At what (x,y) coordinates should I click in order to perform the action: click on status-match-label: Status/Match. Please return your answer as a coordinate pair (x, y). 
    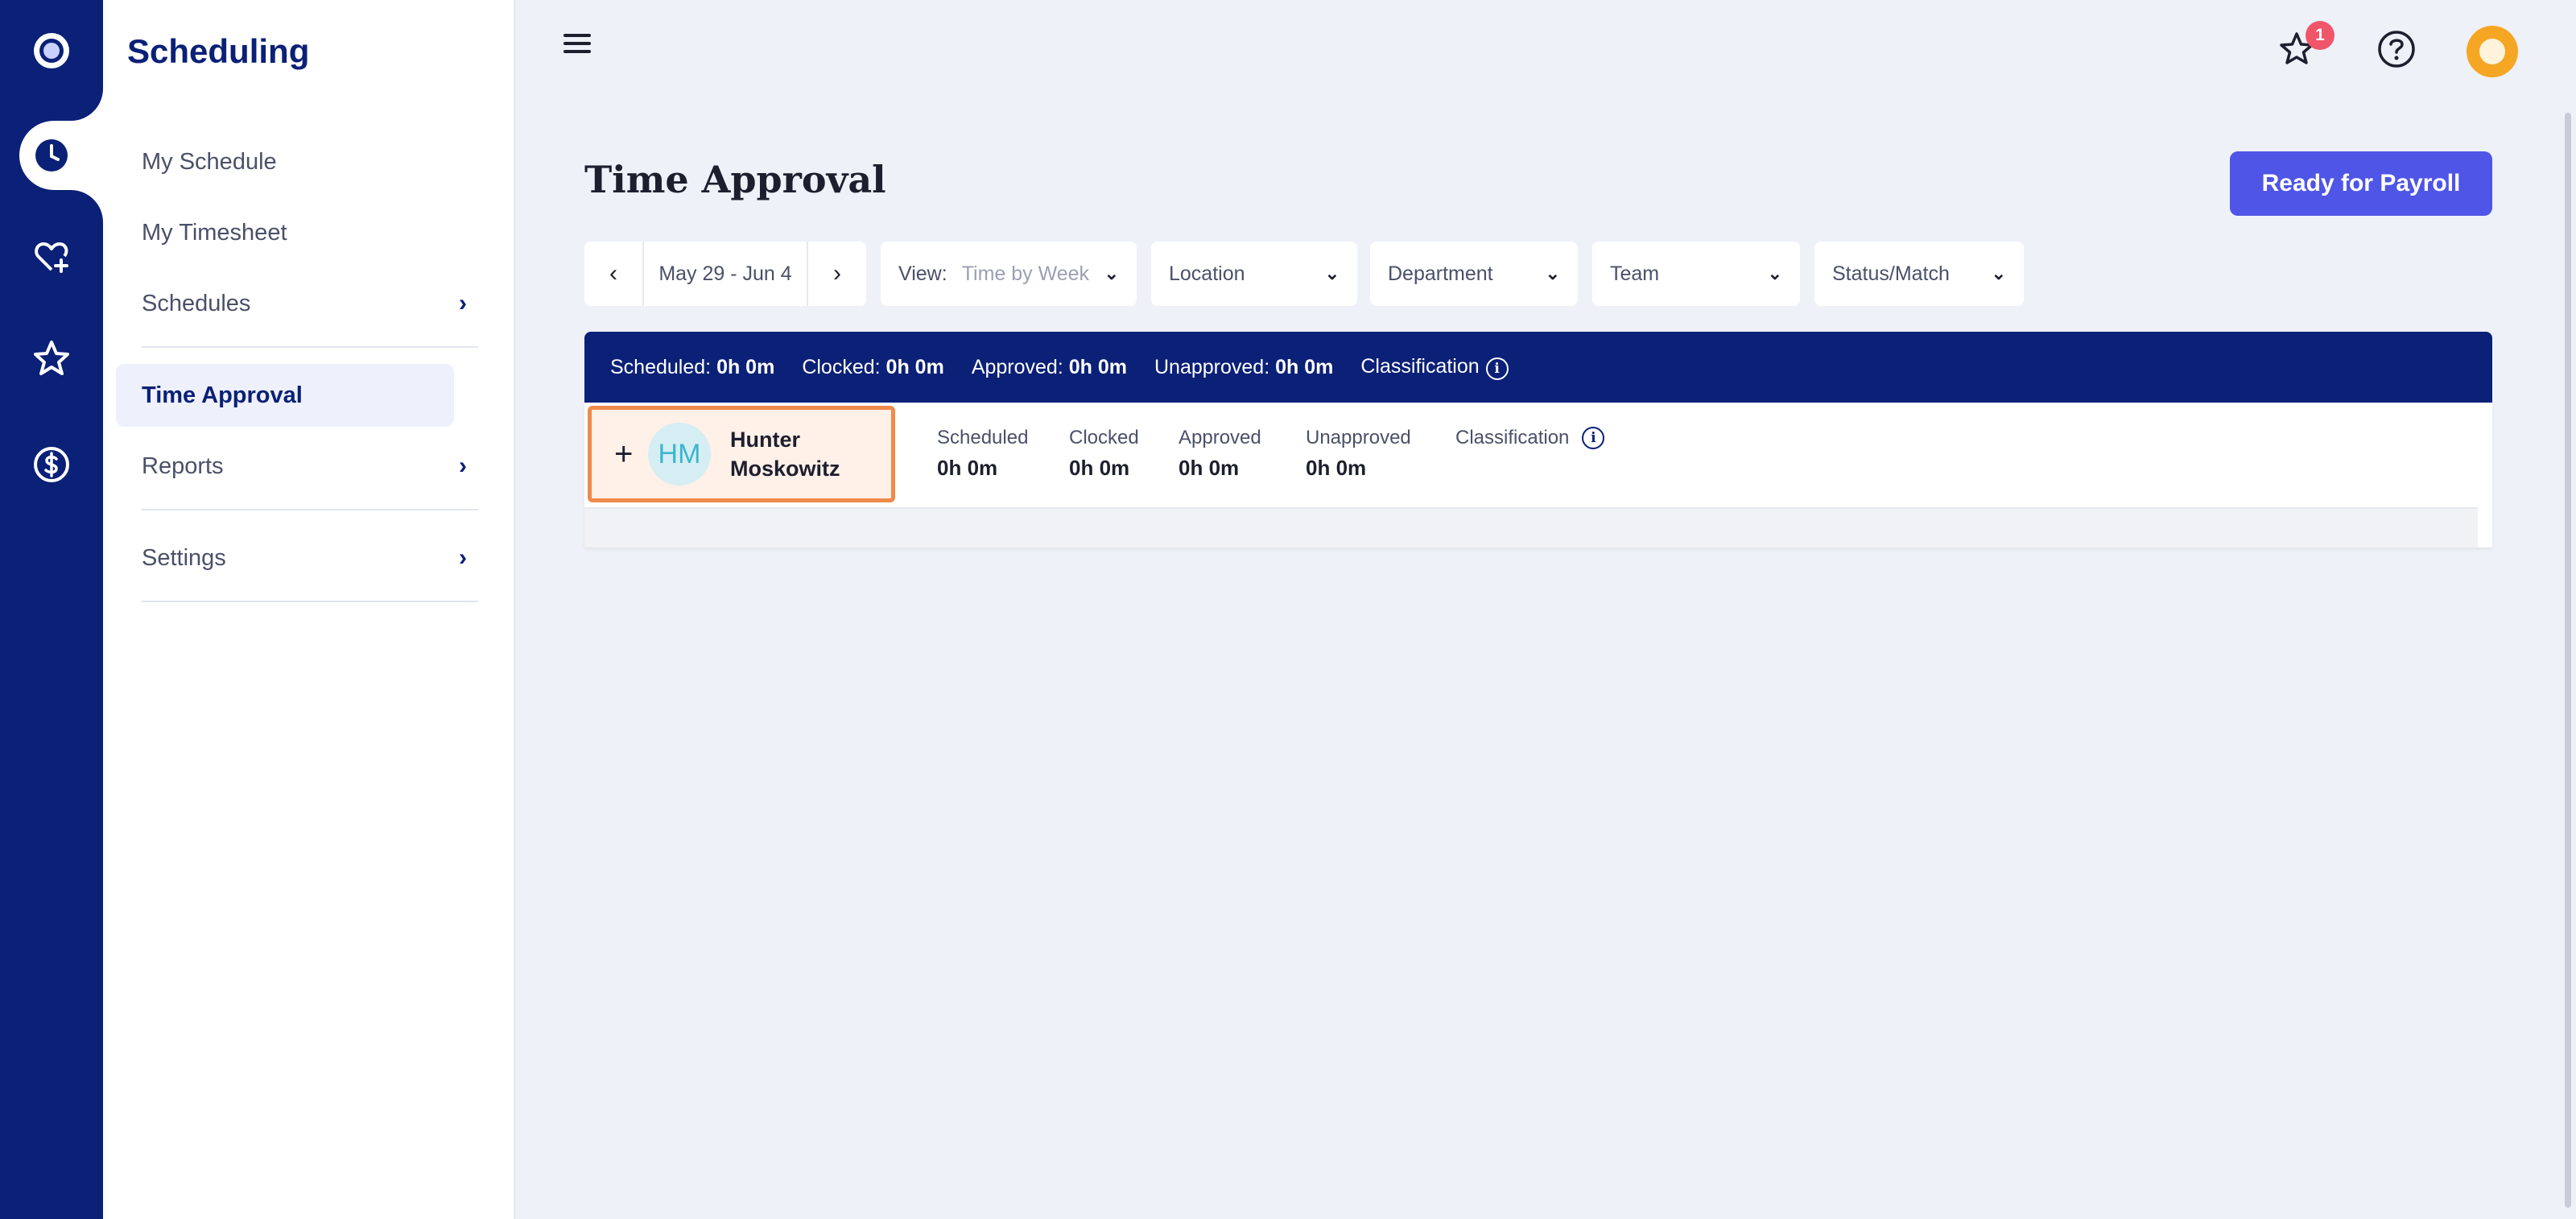
    Looking at the image, I should click on (1891, 274).